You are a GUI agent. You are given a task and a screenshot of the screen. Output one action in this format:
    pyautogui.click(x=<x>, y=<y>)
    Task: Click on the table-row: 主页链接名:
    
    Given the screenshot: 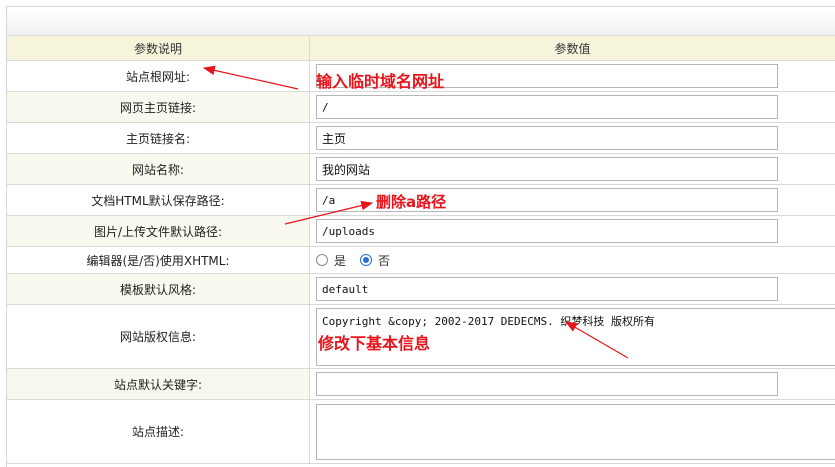 What is the action you would take?
    pyautogui.click(x=421, y=138)
    